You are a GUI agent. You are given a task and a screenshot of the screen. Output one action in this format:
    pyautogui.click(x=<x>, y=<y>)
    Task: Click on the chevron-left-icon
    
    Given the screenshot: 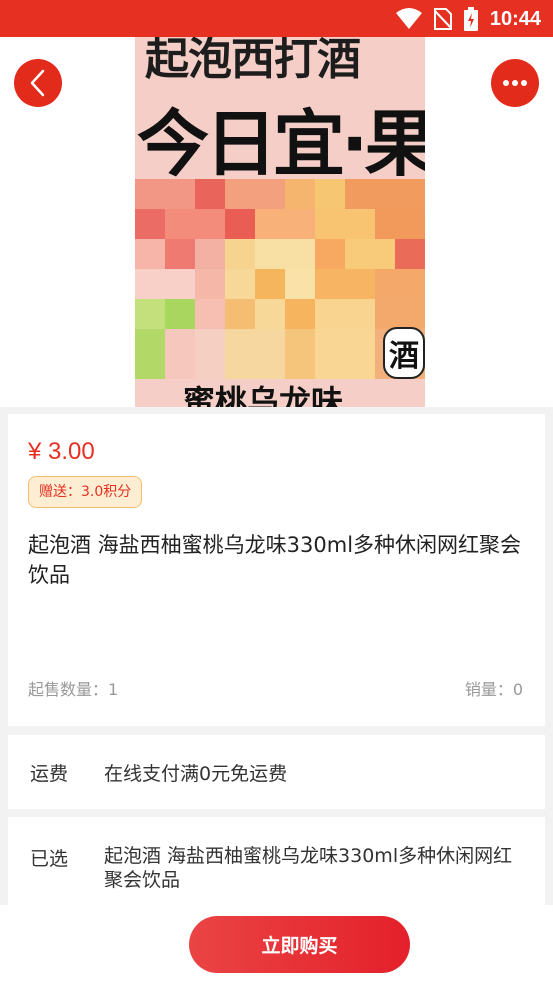 What is the action you would take?
    pyautogui.click(x=37, y=83)
    